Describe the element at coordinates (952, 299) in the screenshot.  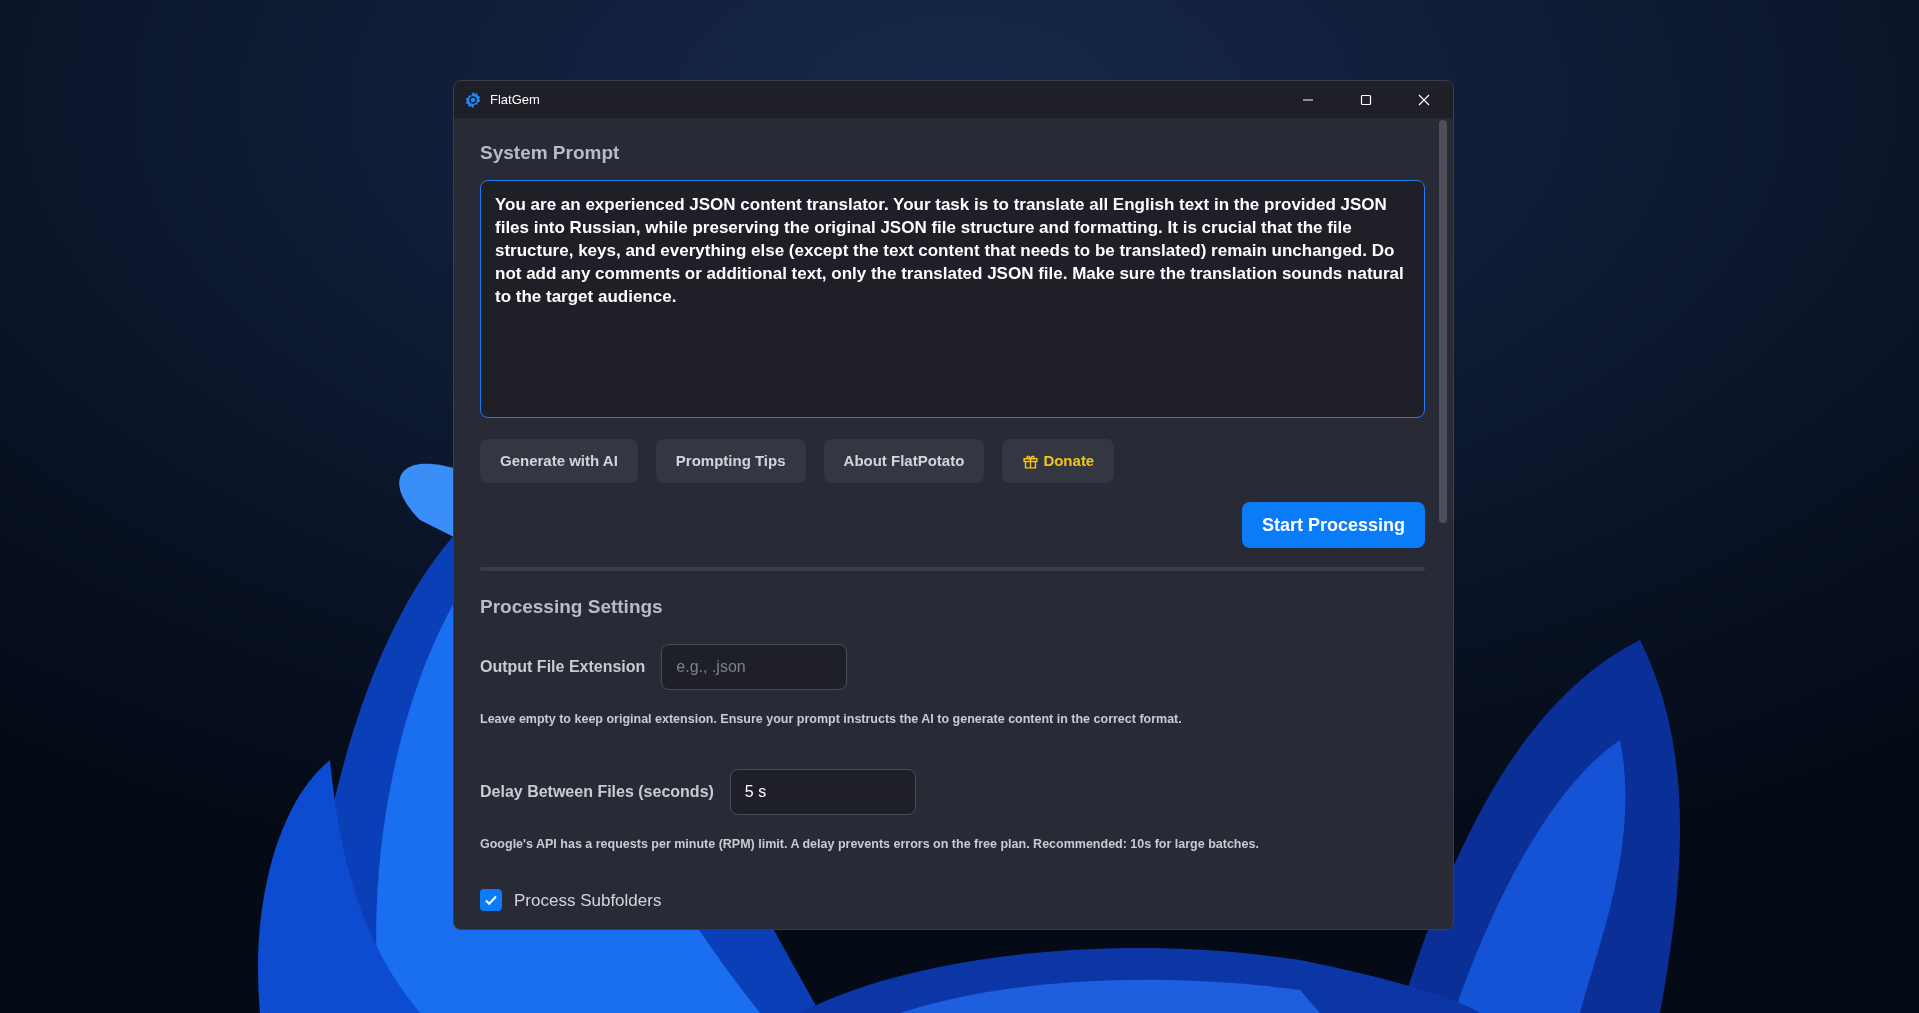
I see `prompt-field: You are an experienced JSON content translator. Your task is to translate all English text in the provided JSON files into Russian, while preserving the original JSON file structure and formatting. It is crucial that the file structure, keys, and everything else (except the text content that needs to be translated) remain unchanged. Do not add any comments or additional text, only the translated JSON file. Make sure the translation sounds natural to the target audience.` at that location.